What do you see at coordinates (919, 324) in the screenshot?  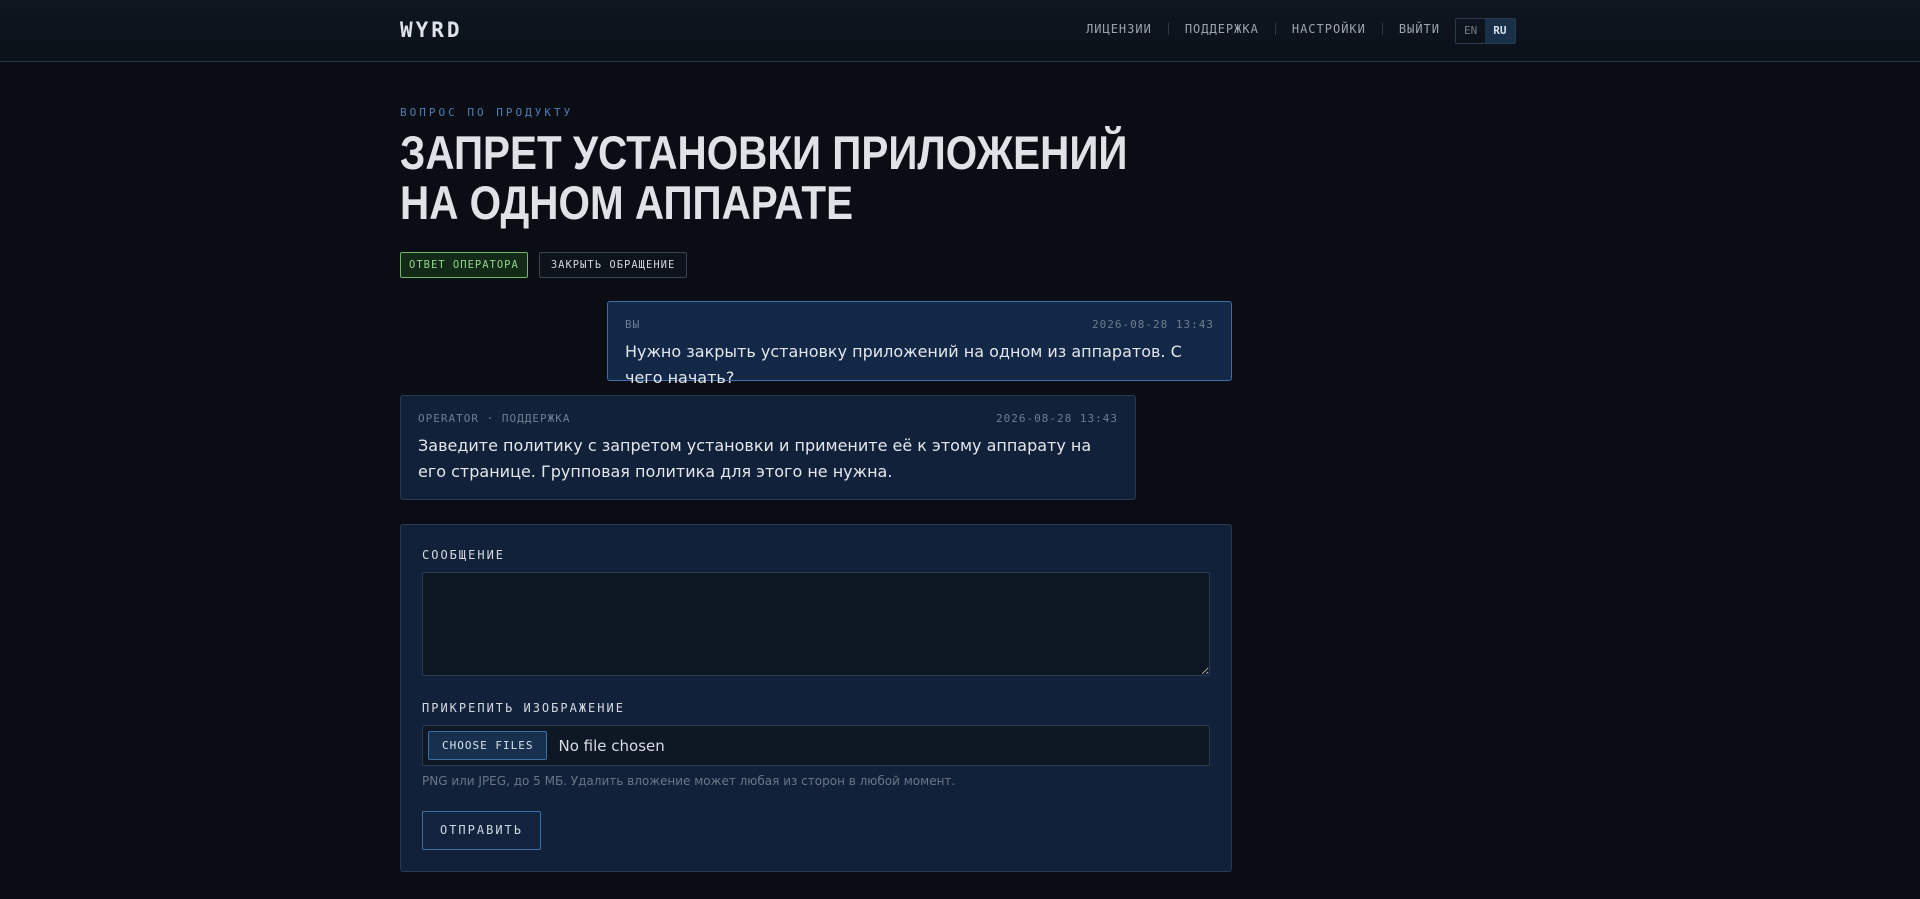 I see `message-meta: ВЫ 2026-08-28 13:43` at bounding box center [919, 324].